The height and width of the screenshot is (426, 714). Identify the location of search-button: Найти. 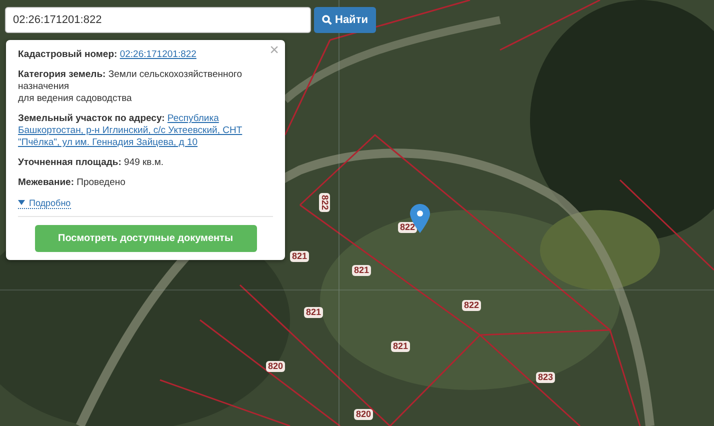
(345, 20).